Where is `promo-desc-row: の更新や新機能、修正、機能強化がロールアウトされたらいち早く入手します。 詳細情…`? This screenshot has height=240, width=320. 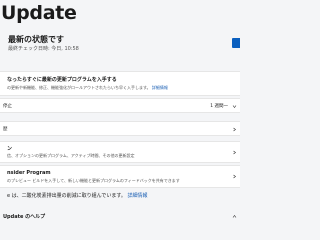 promo-desc-row: の更新や新機能、修正、機能強化がロールアウトされたらいち早く入手します。 詳細情… is located at coordinates (87, 88).